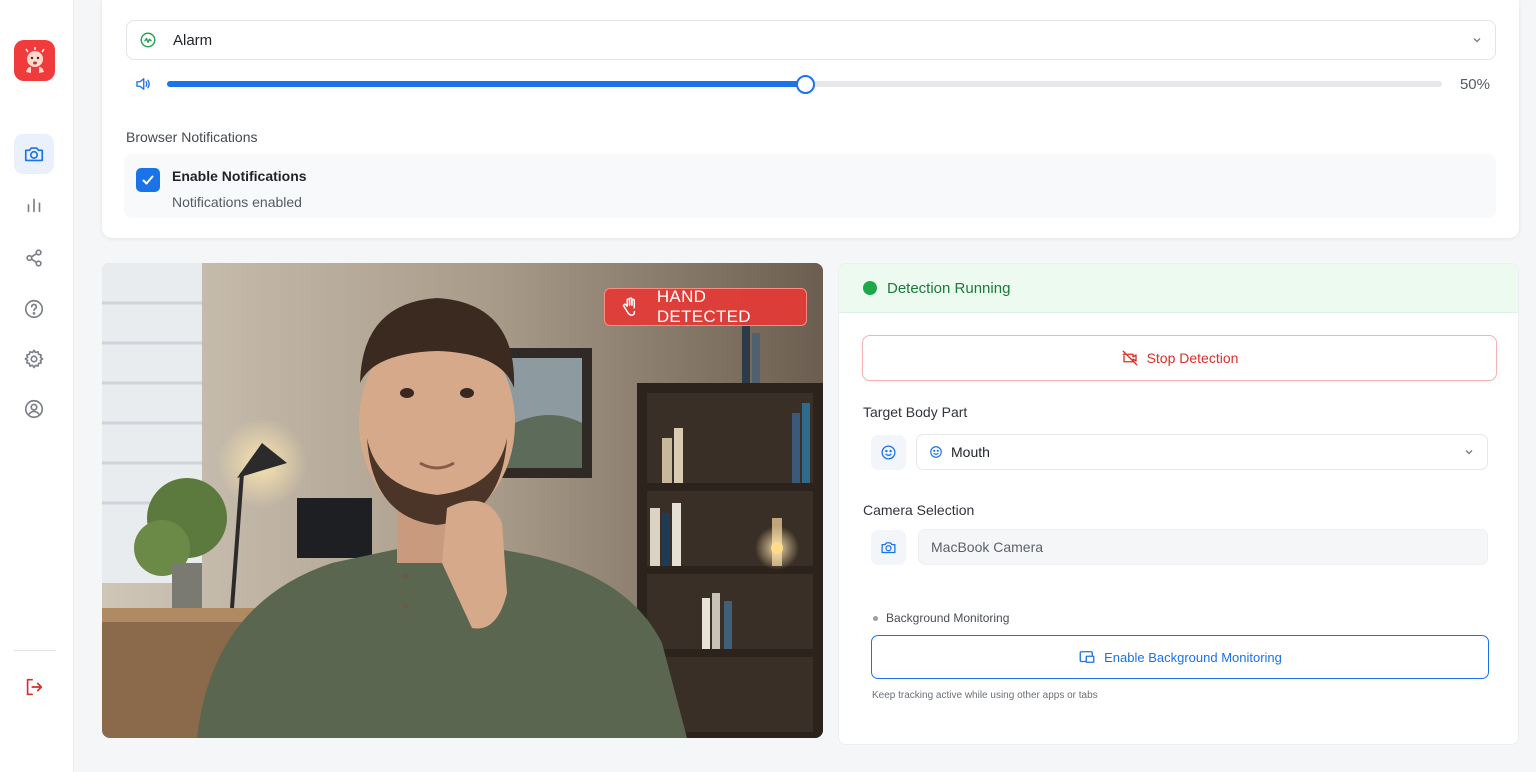 The width and height of the screenshot is (1536, 772). What do you see at coordinates (949, 288) in the screenshot?
I see `detection-status: Detection Running` at bounding box center [949, 288].